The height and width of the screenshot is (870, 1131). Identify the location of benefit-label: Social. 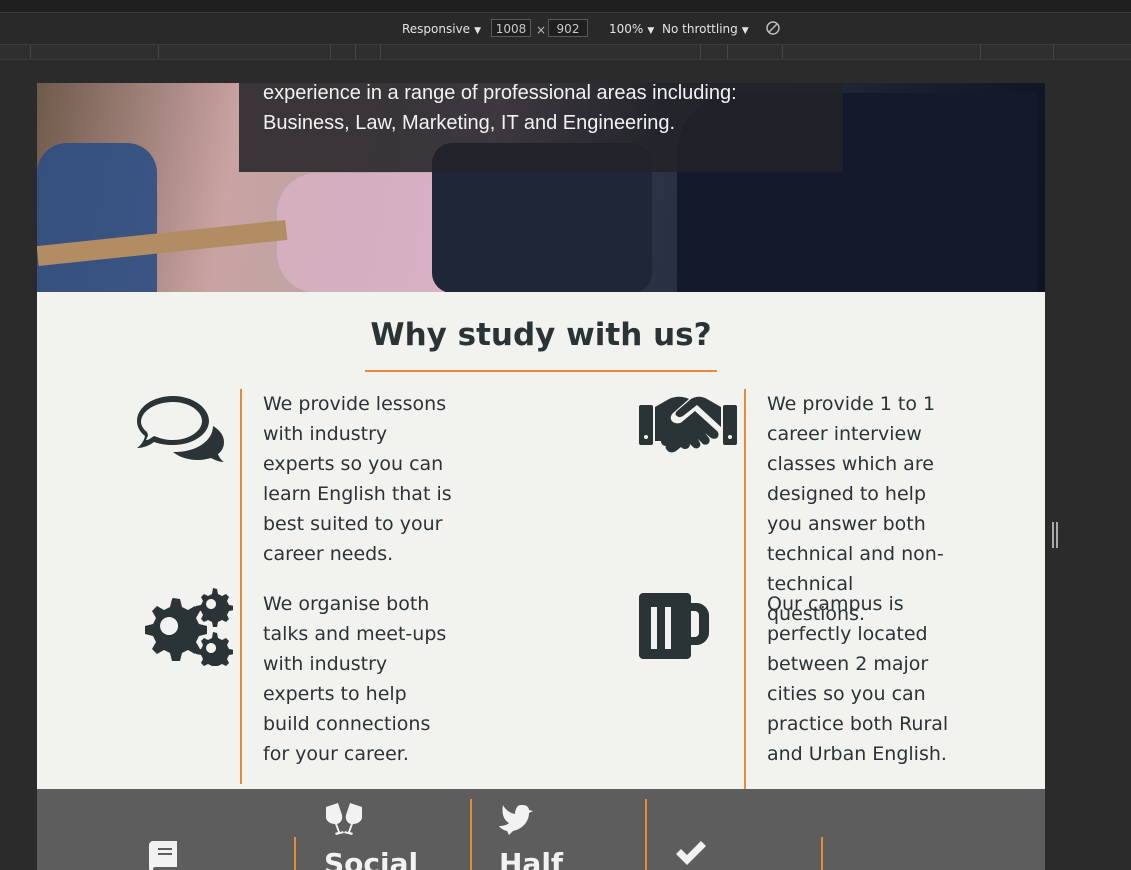
(371, 858).